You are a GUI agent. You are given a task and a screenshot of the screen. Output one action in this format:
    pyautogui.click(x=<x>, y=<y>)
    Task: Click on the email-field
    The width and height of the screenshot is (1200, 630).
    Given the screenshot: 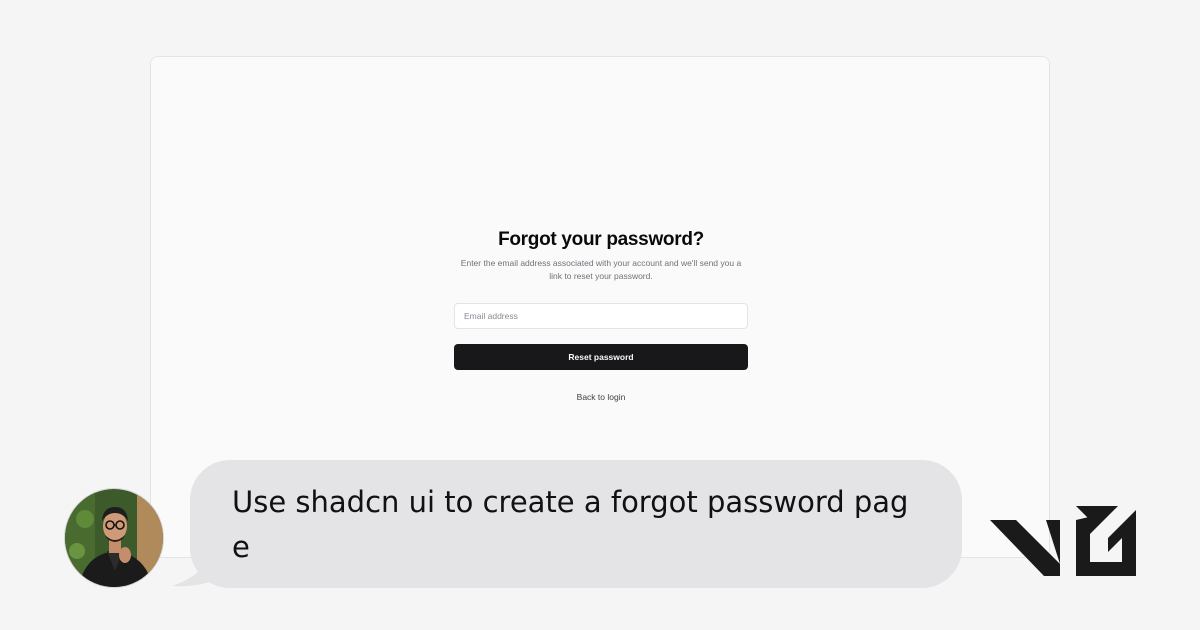 What is the action you would take?
    pyautogui.click(x=601, y=316)
    